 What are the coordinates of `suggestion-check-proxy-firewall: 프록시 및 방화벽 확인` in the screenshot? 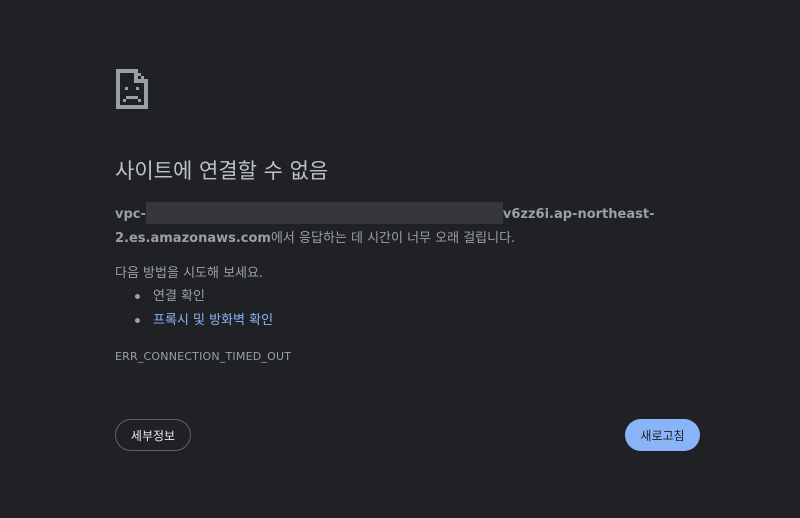 It's located at (204, 321).